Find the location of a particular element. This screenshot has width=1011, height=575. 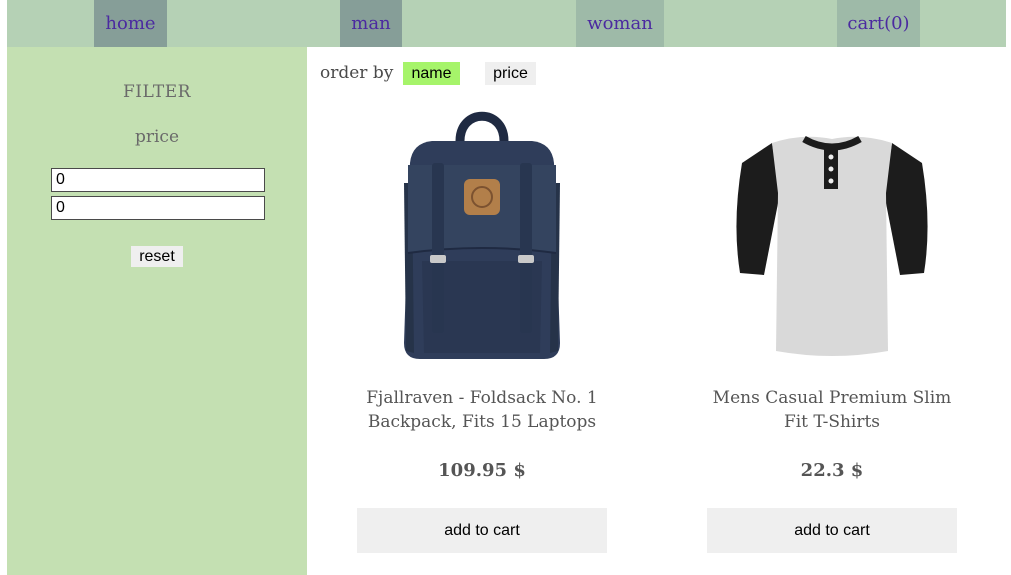

price-value: 22.3 is located at coordinates (822, 470).